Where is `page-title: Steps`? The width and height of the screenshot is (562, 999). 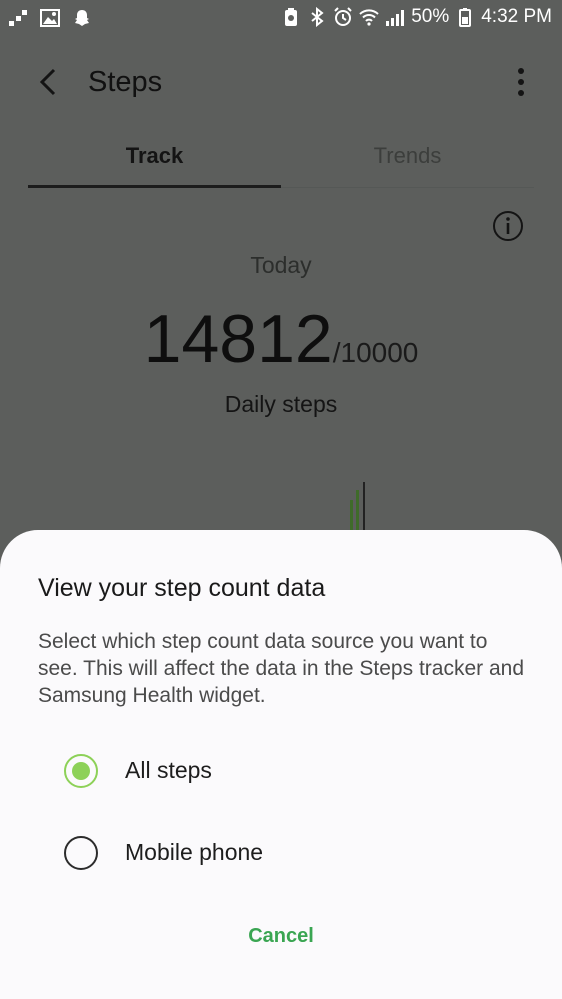
page-title: Steps is located at coordinates (125, 82).